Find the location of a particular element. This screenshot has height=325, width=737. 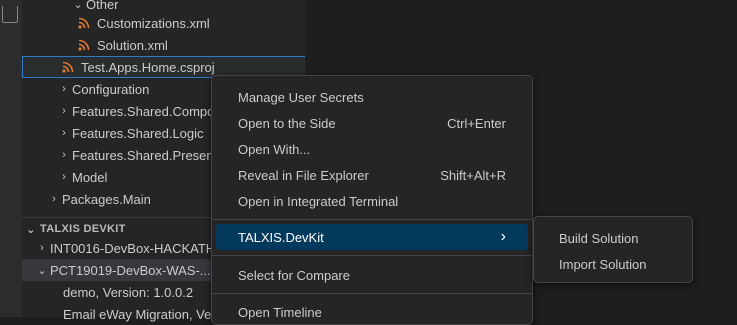

tree-item-label: Features.Shared.Logic is located at coordinates (138, 133).